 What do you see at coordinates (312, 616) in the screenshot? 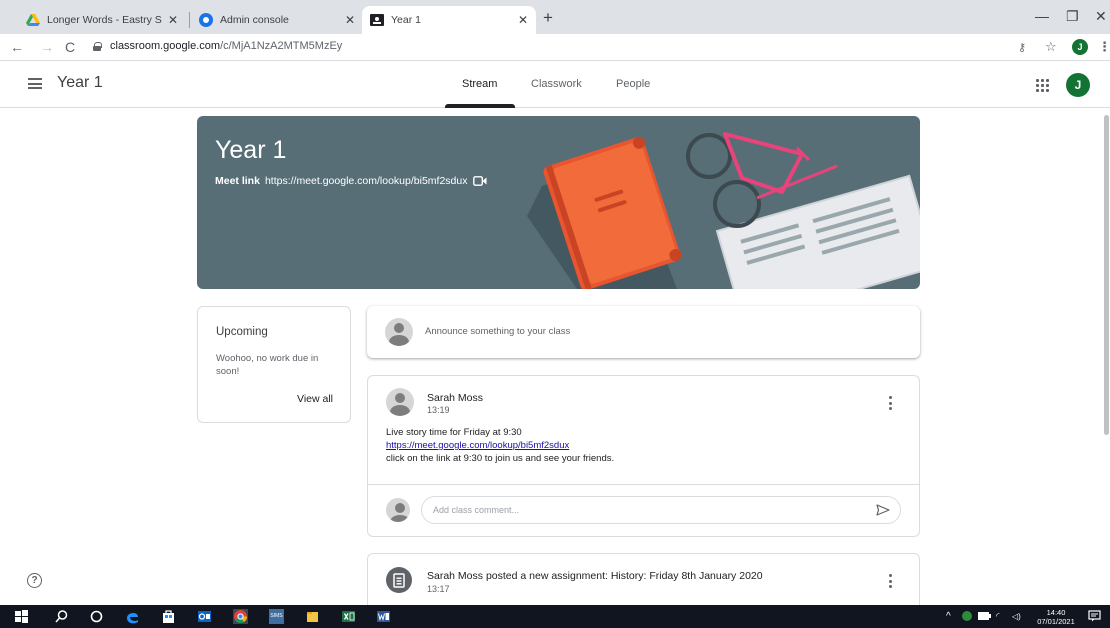
I see `file-explorer-icon` at bounding box center [312, 616].